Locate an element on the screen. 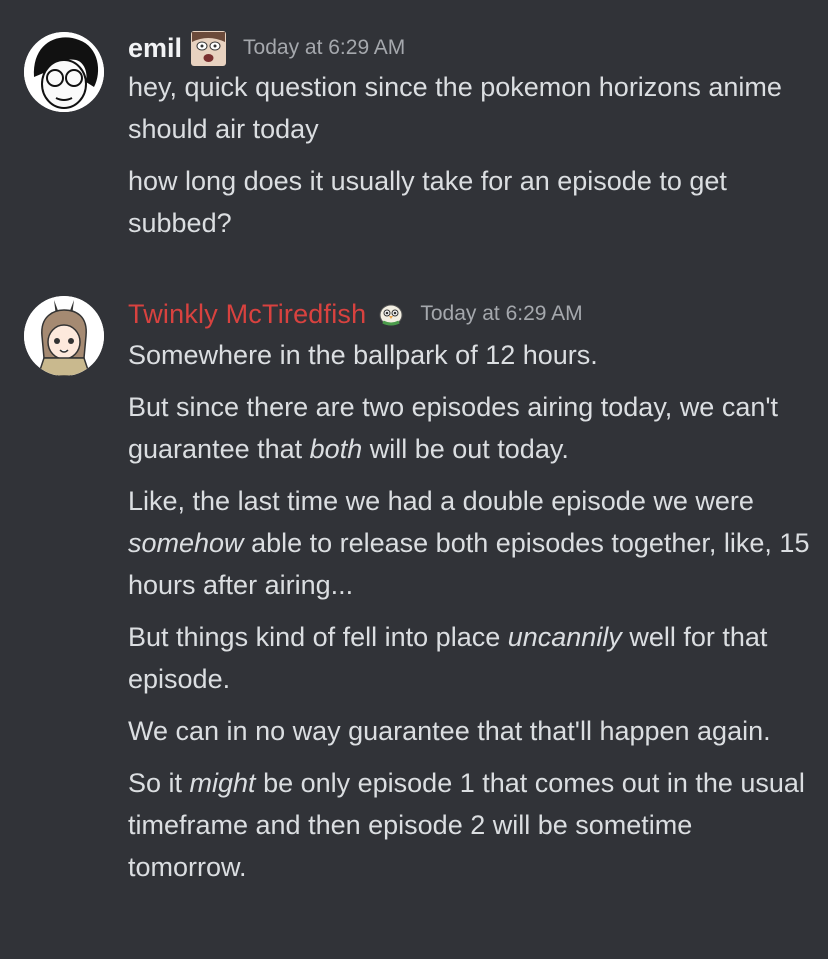 This screenshot has height=959, width=828. face-emoji-icon is located at coordinates (208, 48).